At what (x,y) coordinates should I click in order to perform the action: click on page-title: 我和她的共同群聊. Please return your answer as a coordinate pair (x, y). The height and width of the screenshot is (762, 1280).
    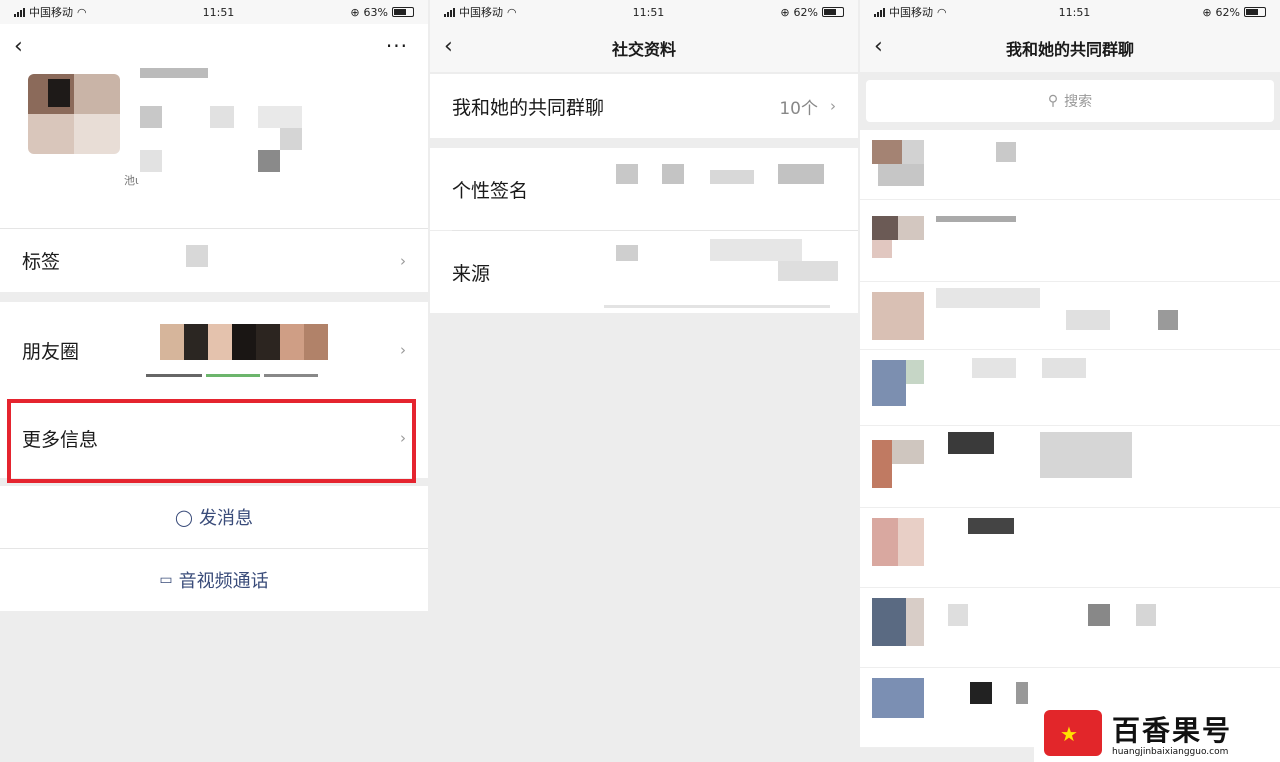
    Looking at the image, I should click on (1069, 49).